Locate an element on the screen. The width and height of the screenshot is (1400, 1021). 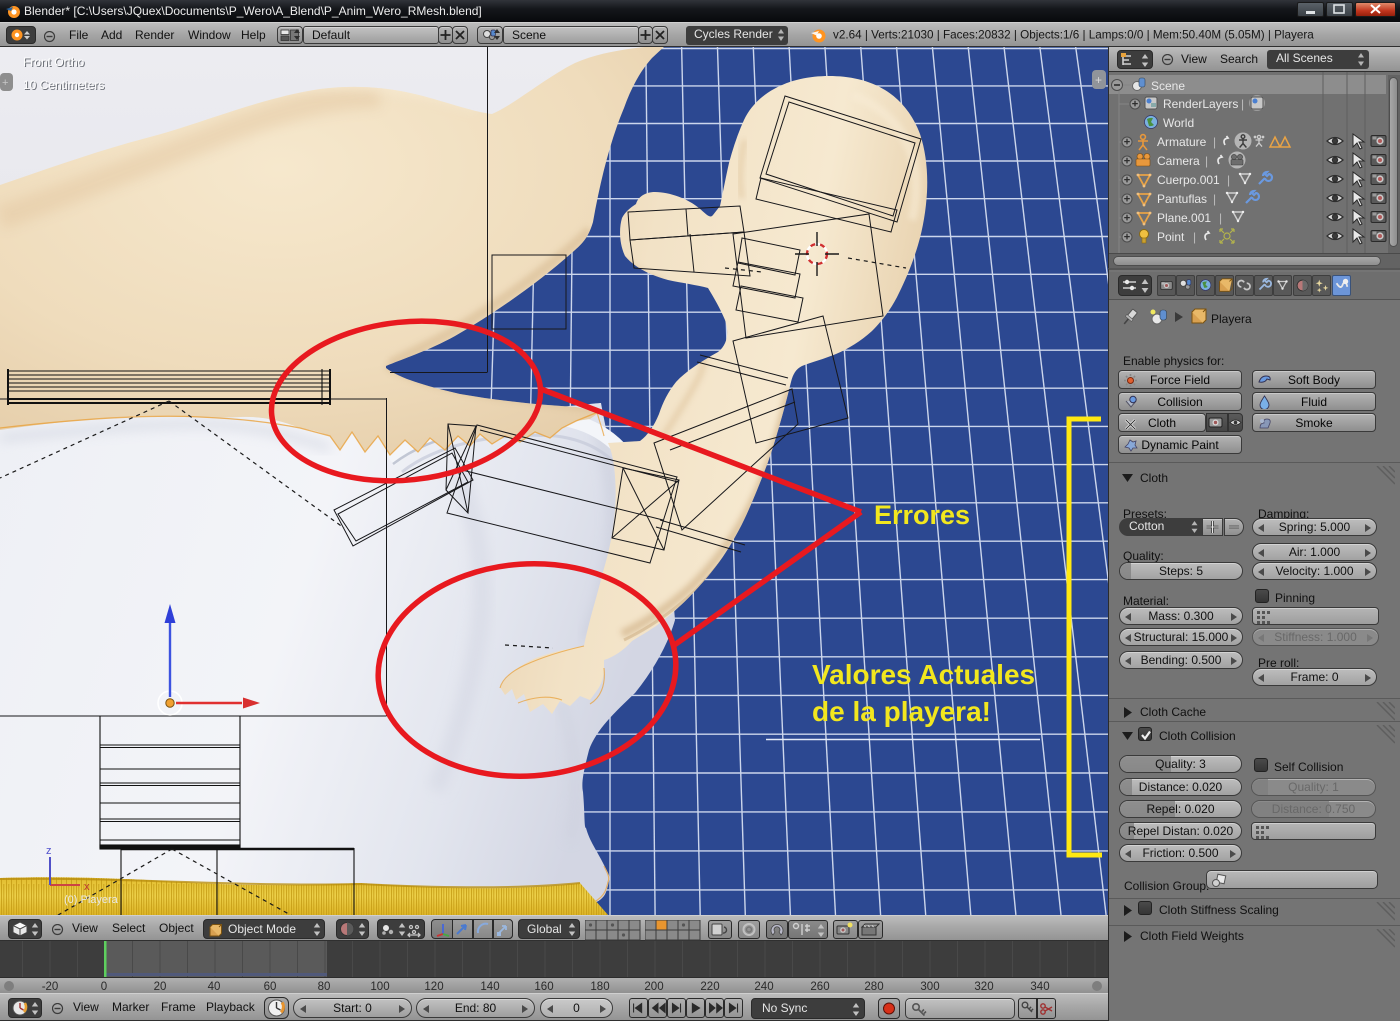
svg-text: Cuerpo.001 is located at coordinates (1188, 180).